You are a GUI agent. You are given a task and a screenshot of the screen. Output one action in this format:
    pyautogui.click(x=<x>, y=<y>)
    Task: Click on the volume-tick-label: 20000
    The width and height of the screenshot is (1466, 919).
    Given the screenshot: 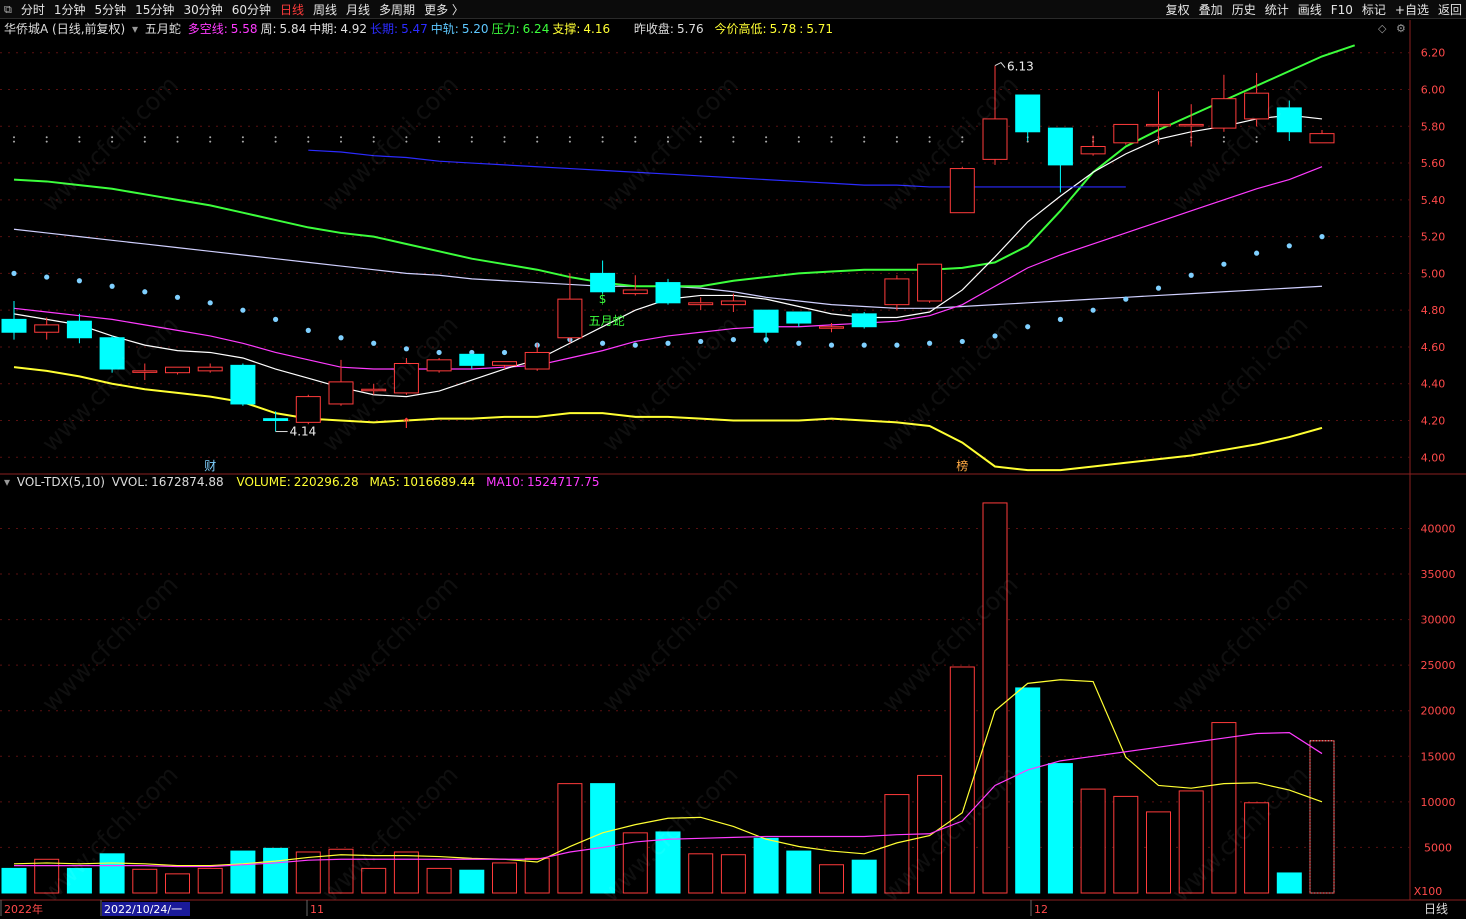 What is the action you would take?
    pyautogui.click(x=1438, y=711)
    